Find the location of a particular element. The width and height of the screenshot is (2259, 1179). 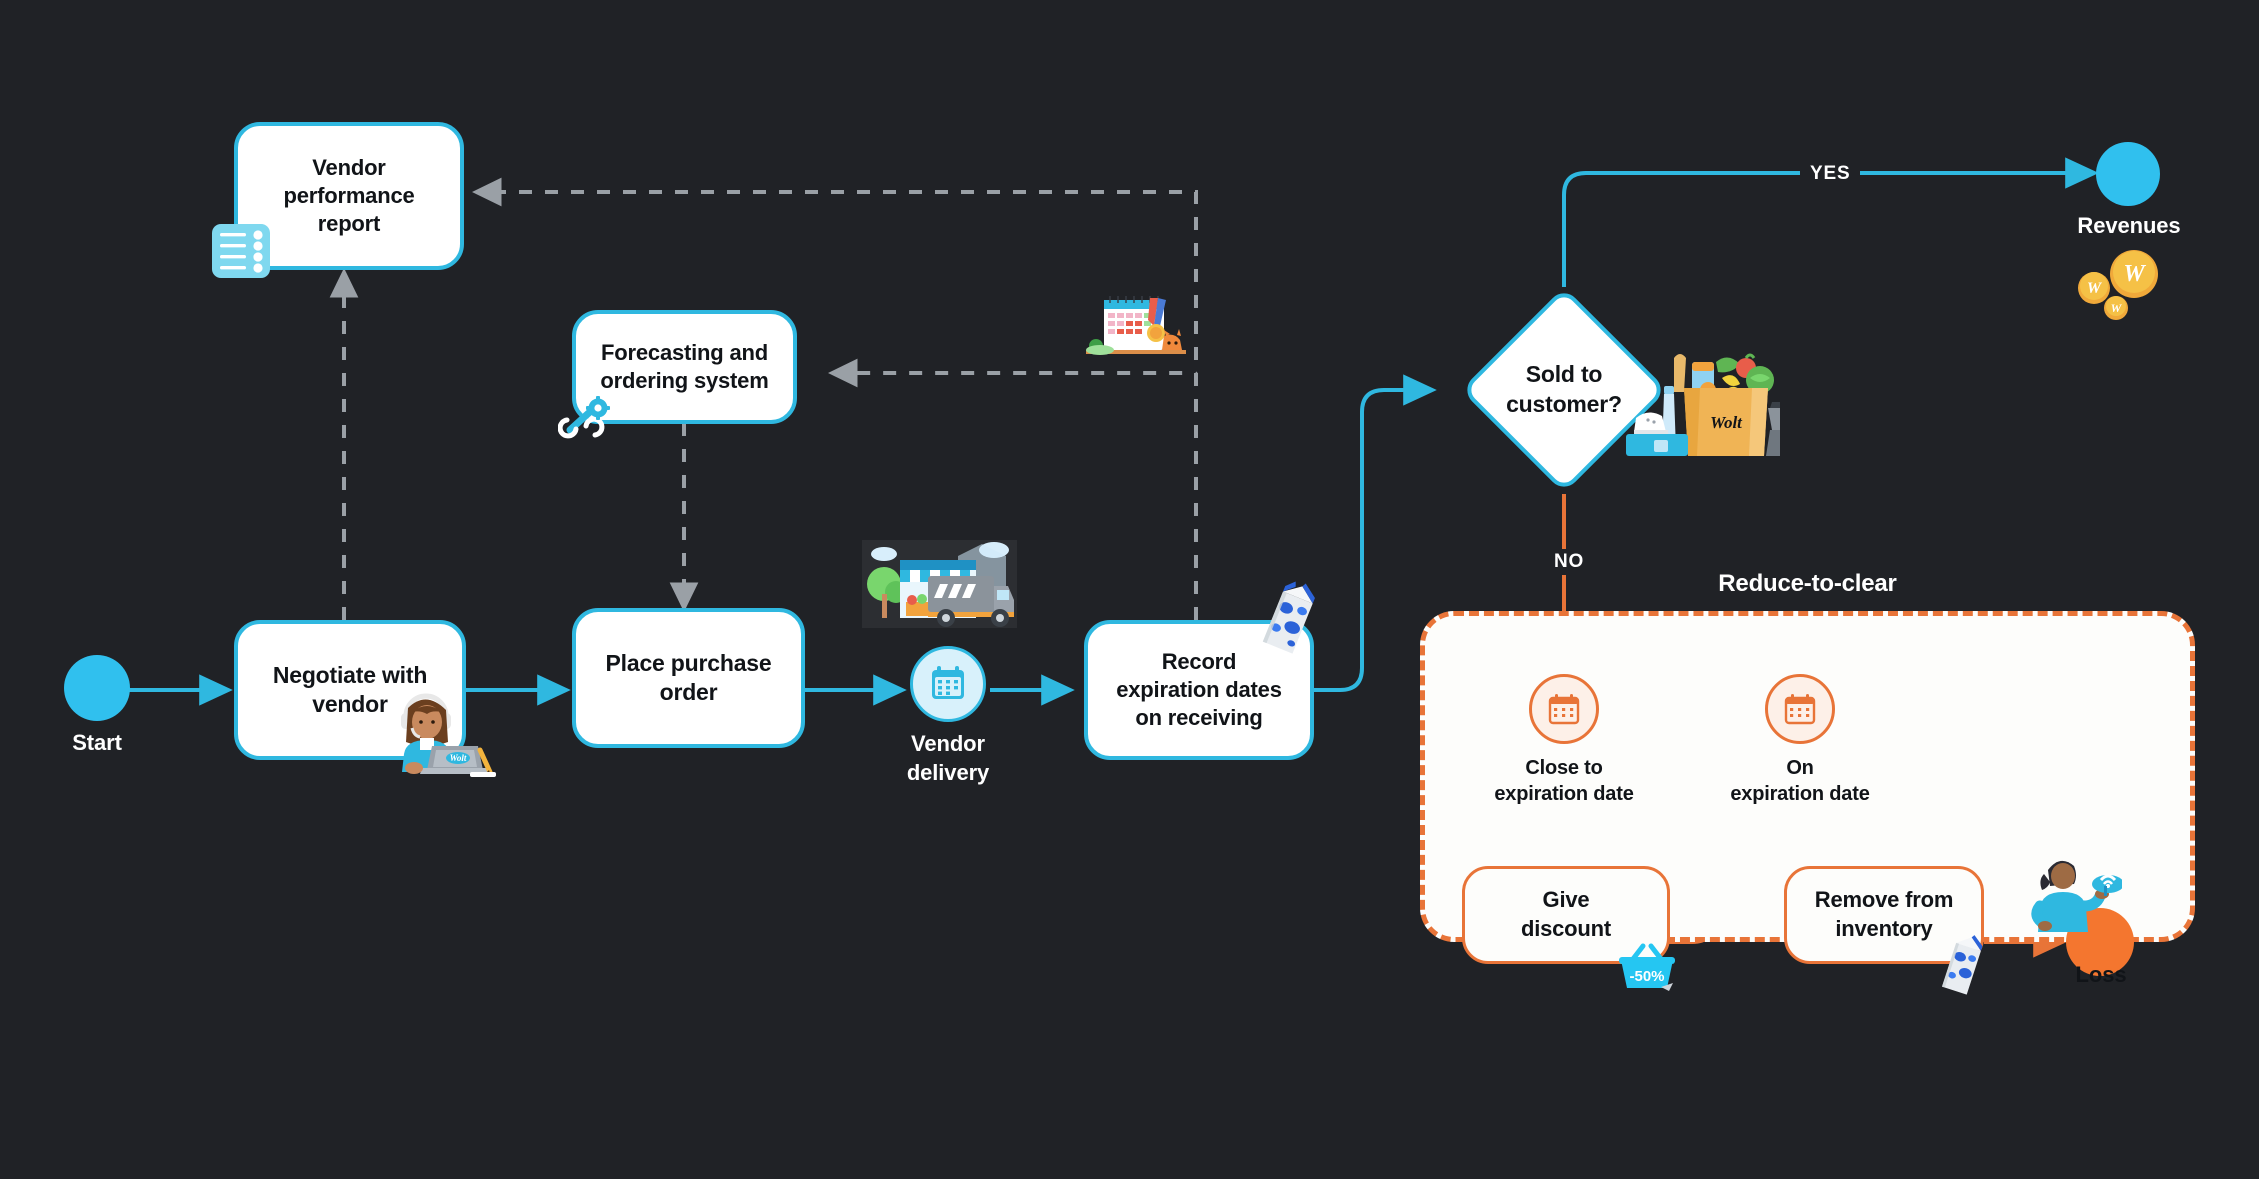

node-record-expiration-dates: Record expiration dates on receiving is located at coordinates (1199, 690).